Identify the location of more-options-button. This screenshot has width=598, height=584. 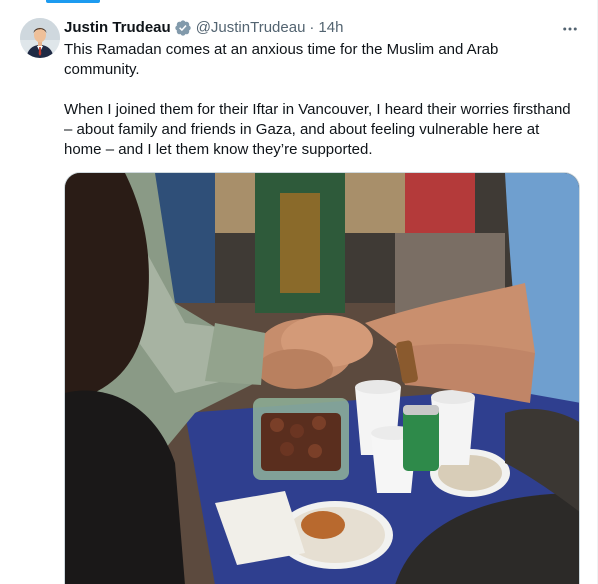
(570, 29).